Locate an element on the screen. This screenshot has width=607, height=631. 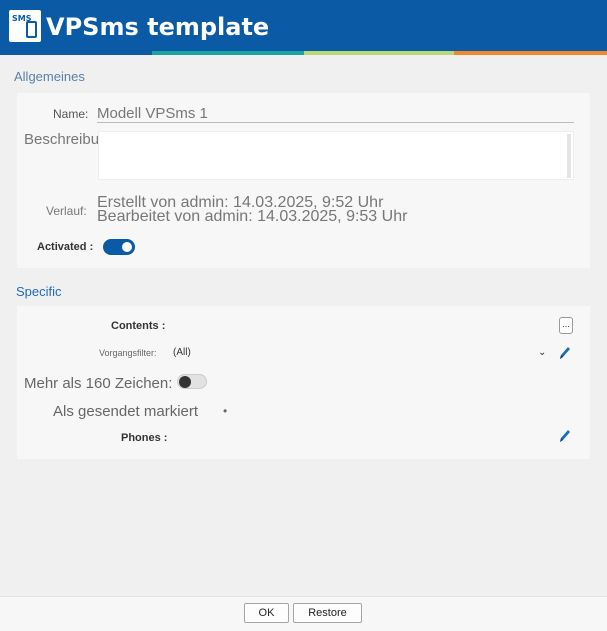
edit-phones-pencil-icon is located at coordinates (565, 436).